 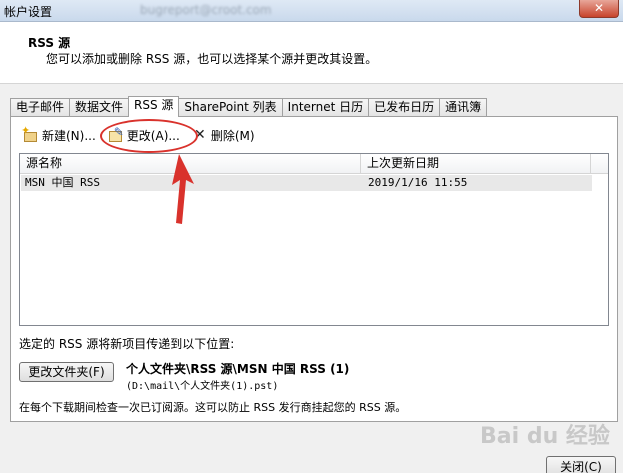 I want to click on window-title: 帐户设置, so click(x=28, y=12).